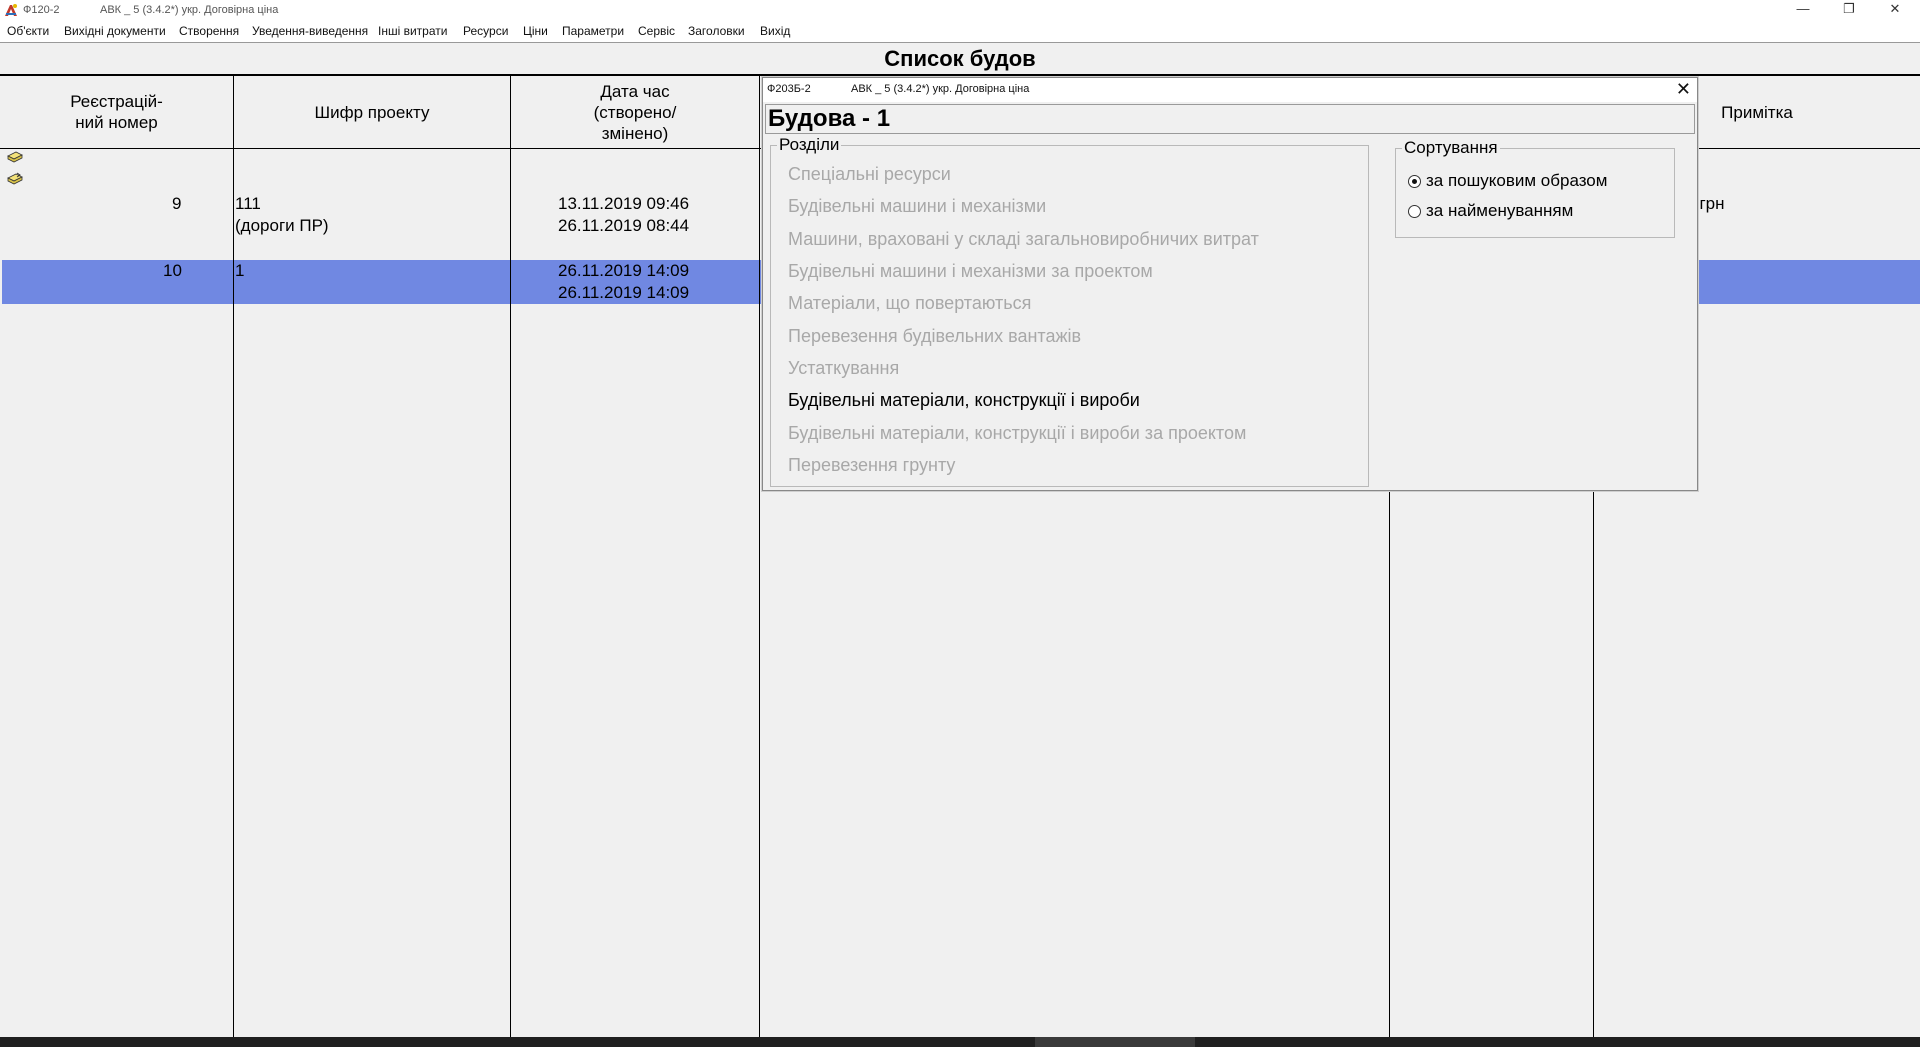  I want to click on stack-arrow-icon, so click(15, 179).